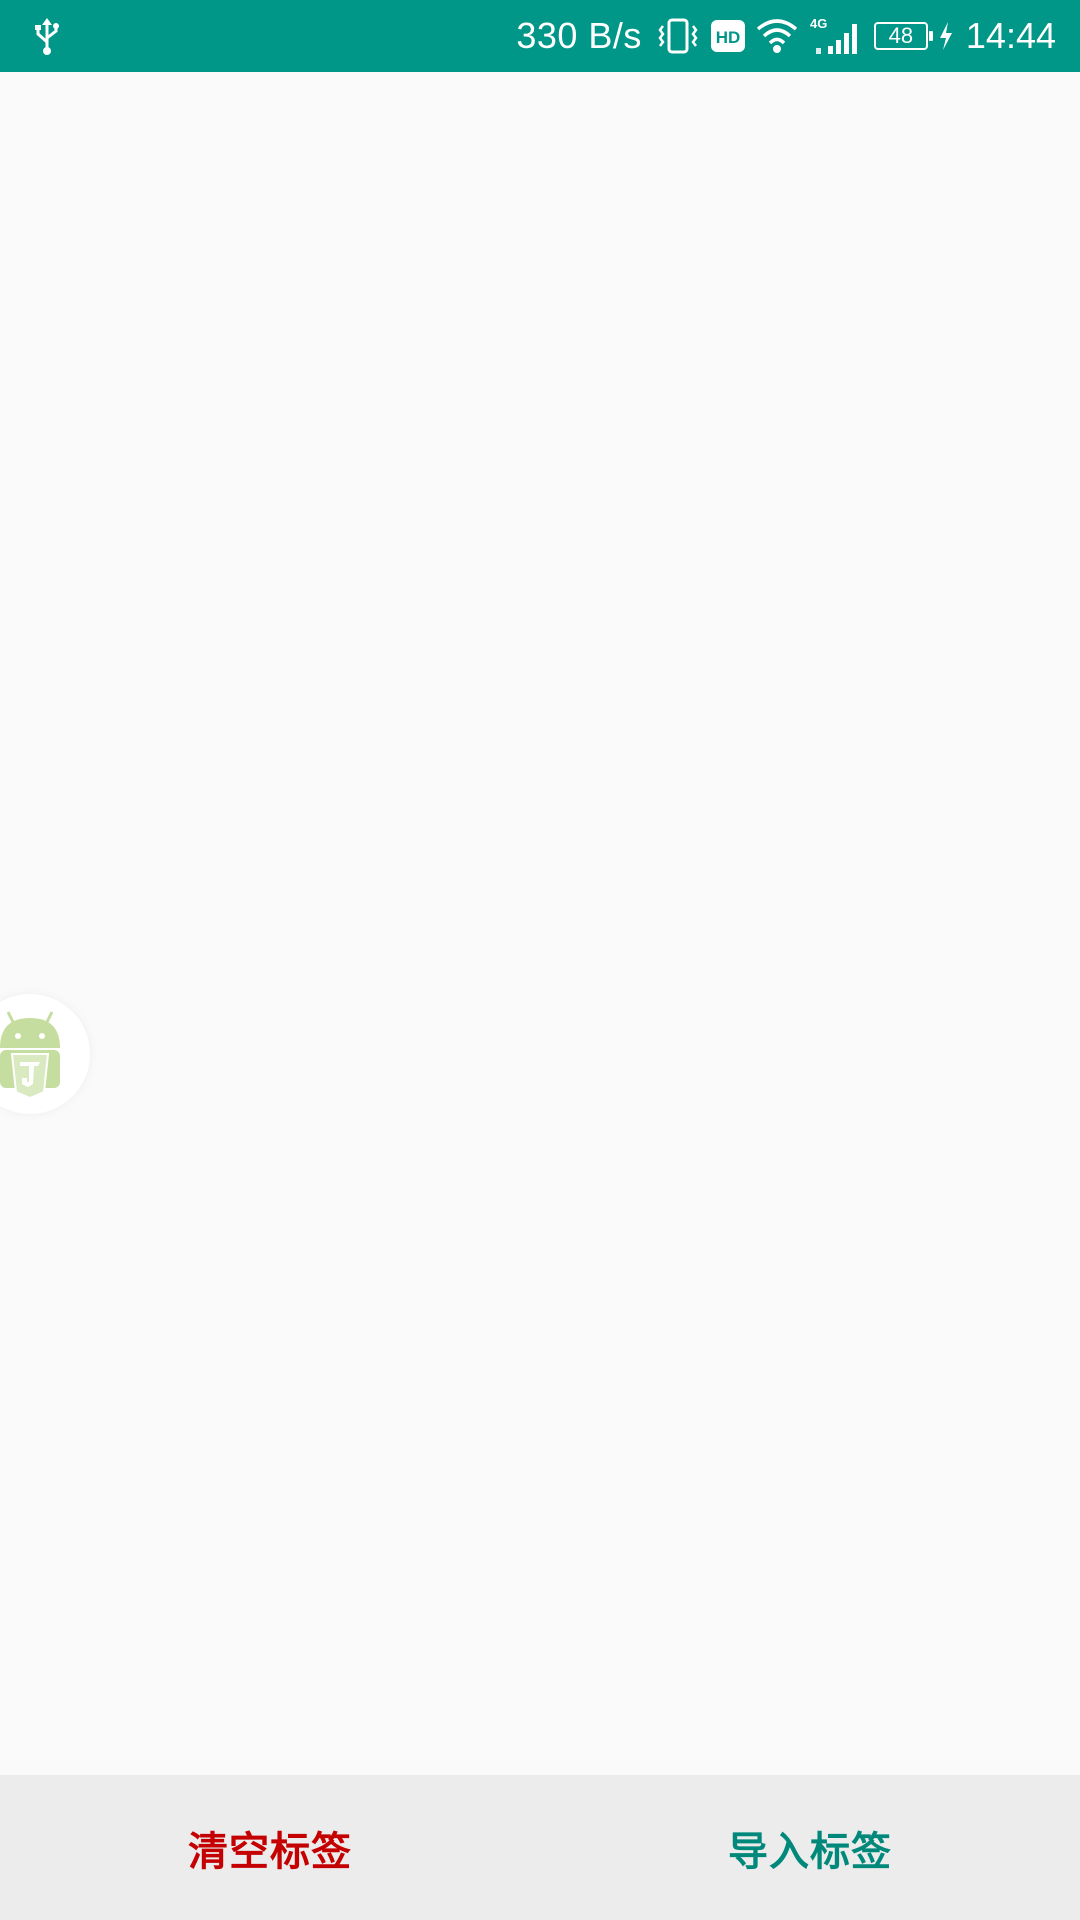 This screenshot has width=1080, height=1920. Describe the element at coordinates (47, 36) in the screenshot. I see `usb-icon` at that location.